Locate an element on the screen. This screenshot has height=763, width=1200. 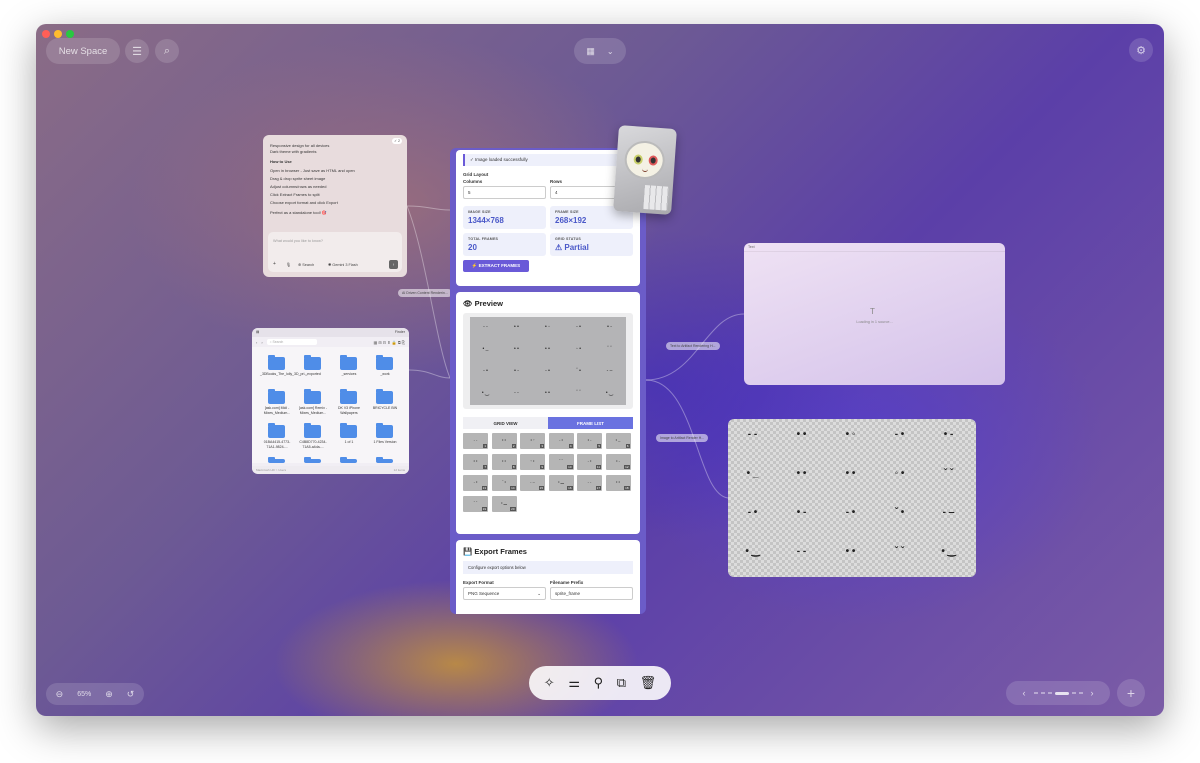
frame-thumbnail: - • 13 is located at coordinates (475, 483).